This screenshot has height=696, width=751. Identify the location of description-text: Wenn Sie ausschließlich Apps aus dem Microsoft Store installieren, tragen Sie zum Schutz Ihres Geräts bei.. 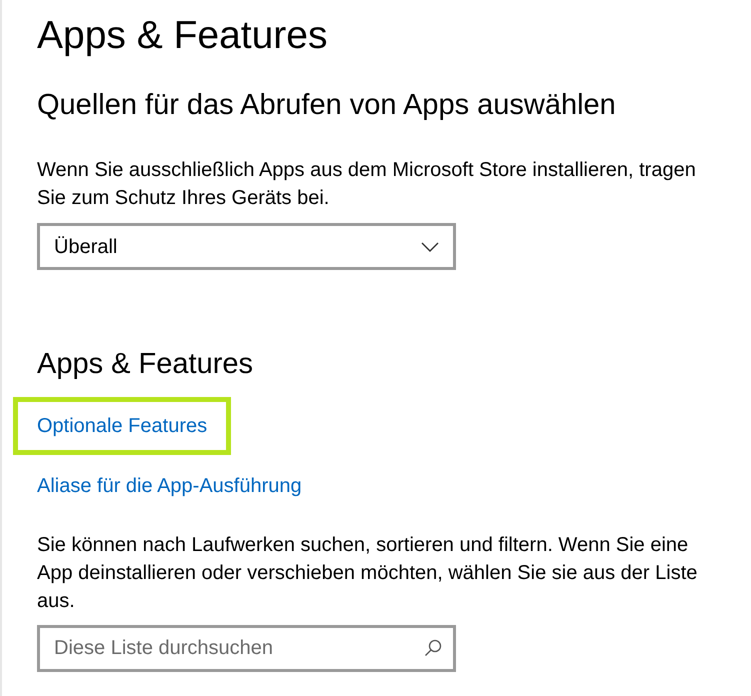
(367, 184).